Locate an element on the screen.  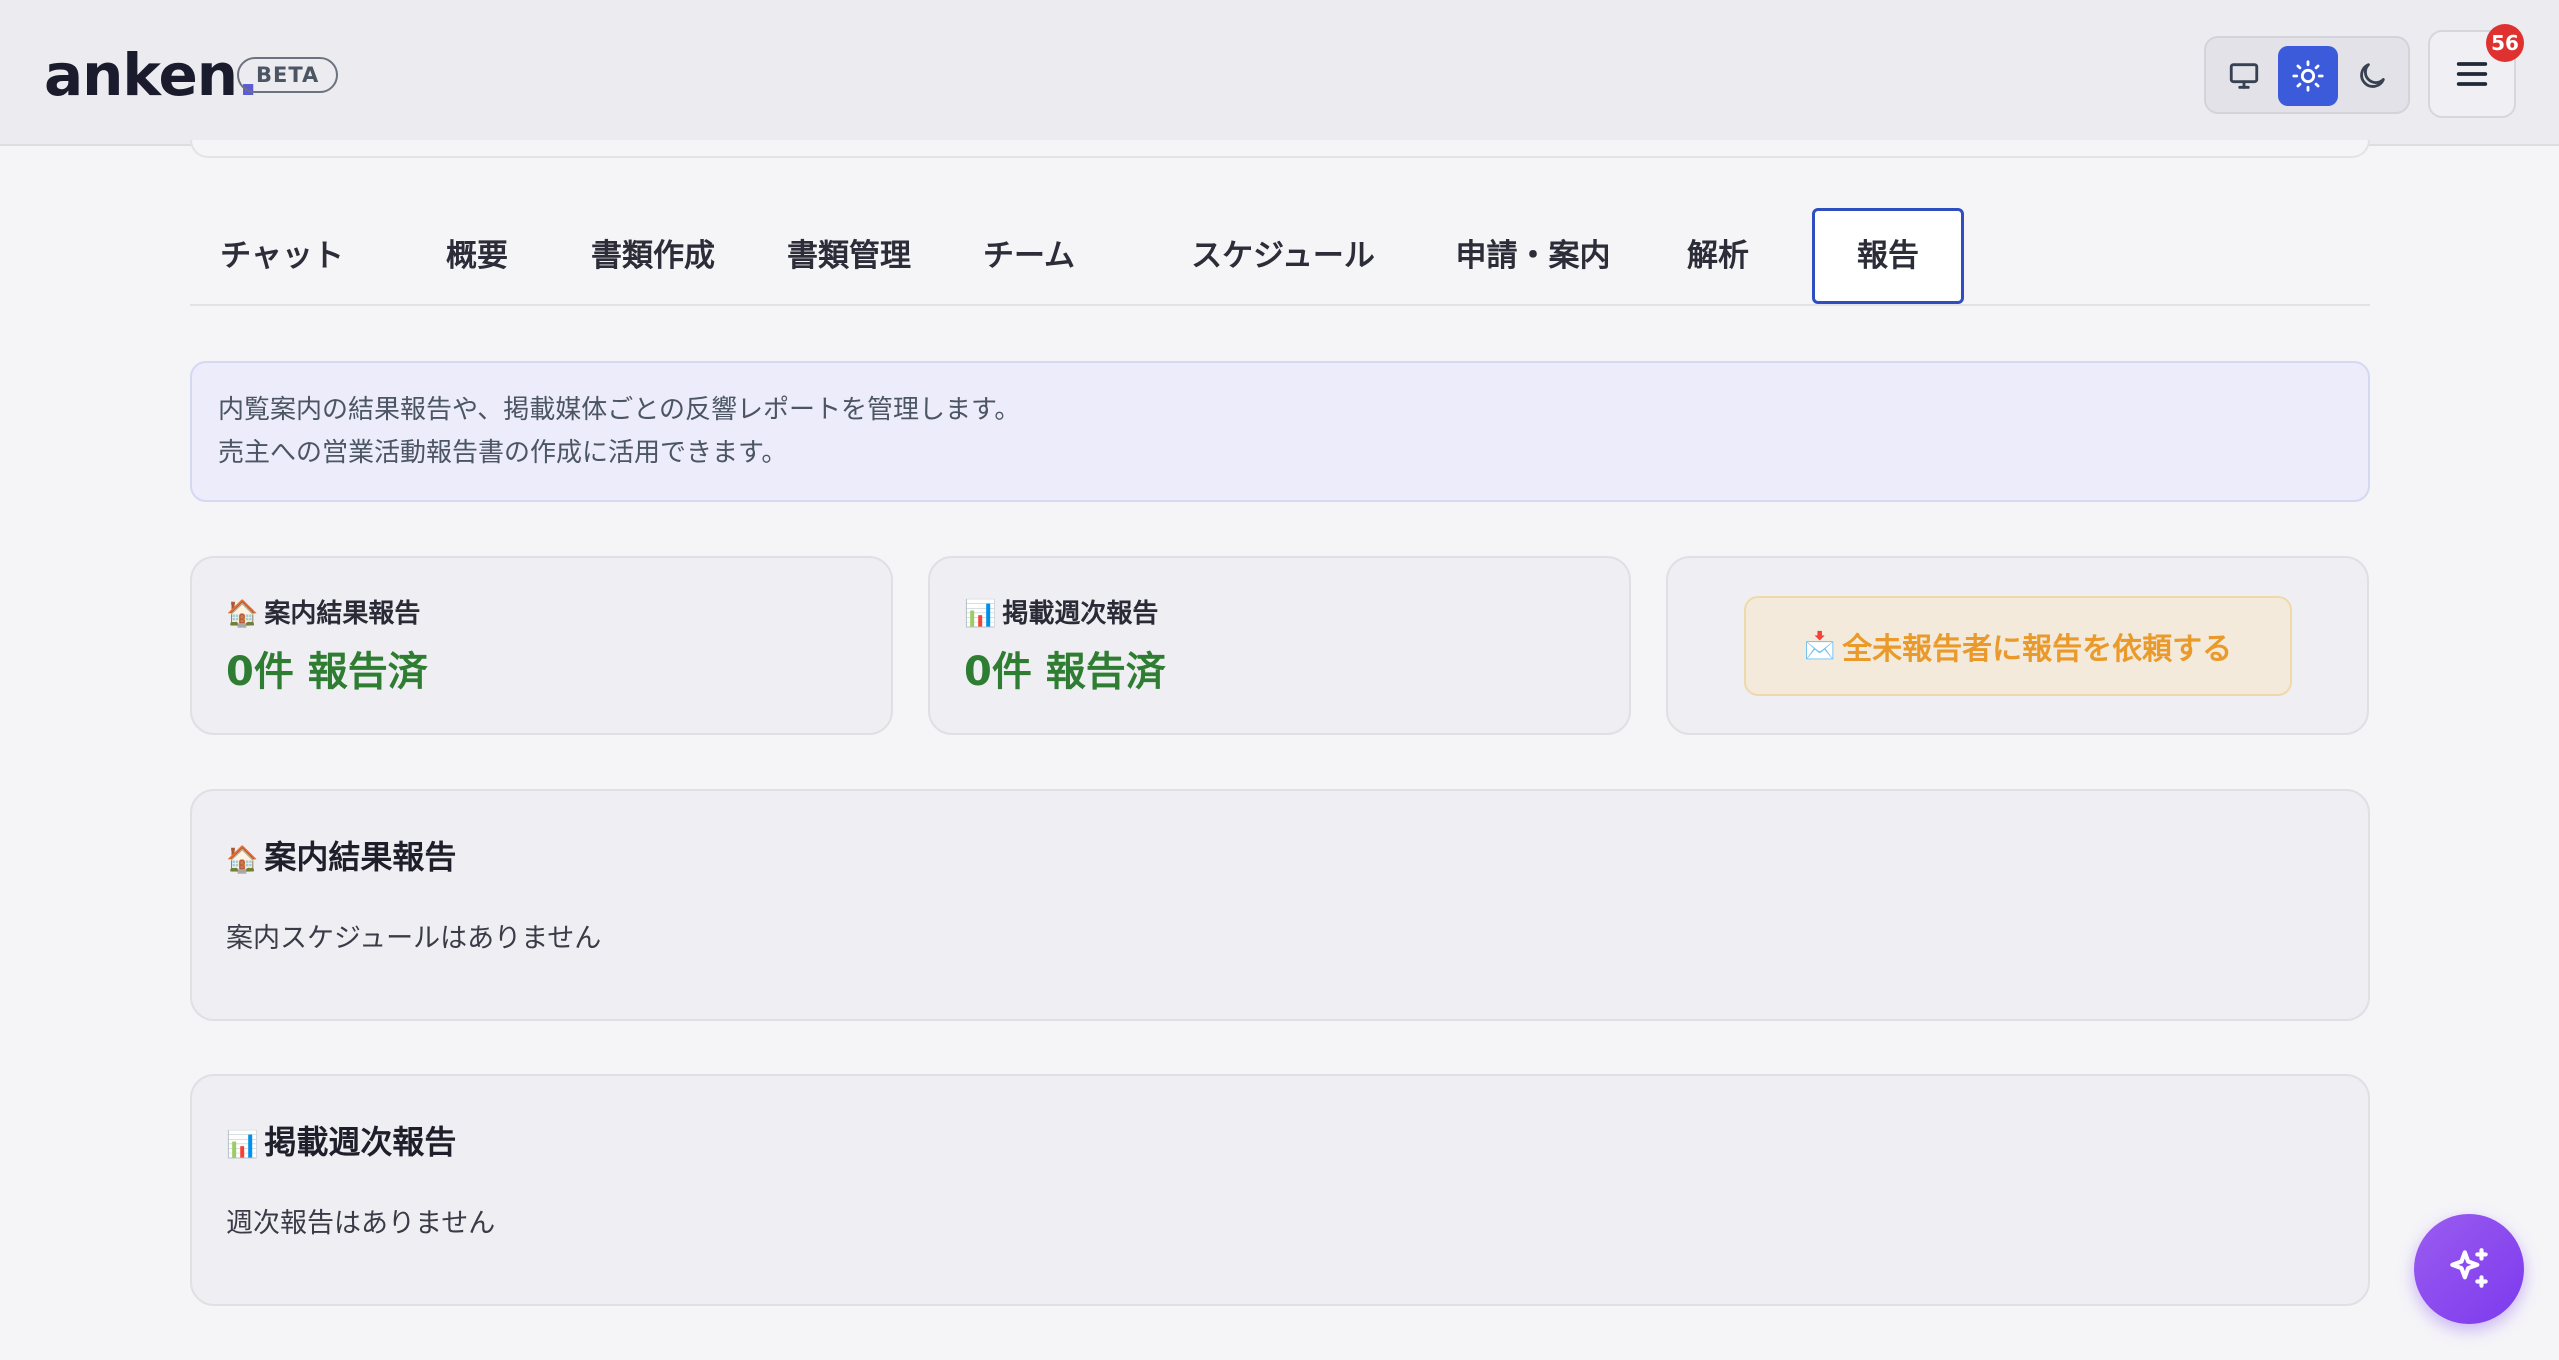
monitor-icon is located at coordinates (2244, 76).